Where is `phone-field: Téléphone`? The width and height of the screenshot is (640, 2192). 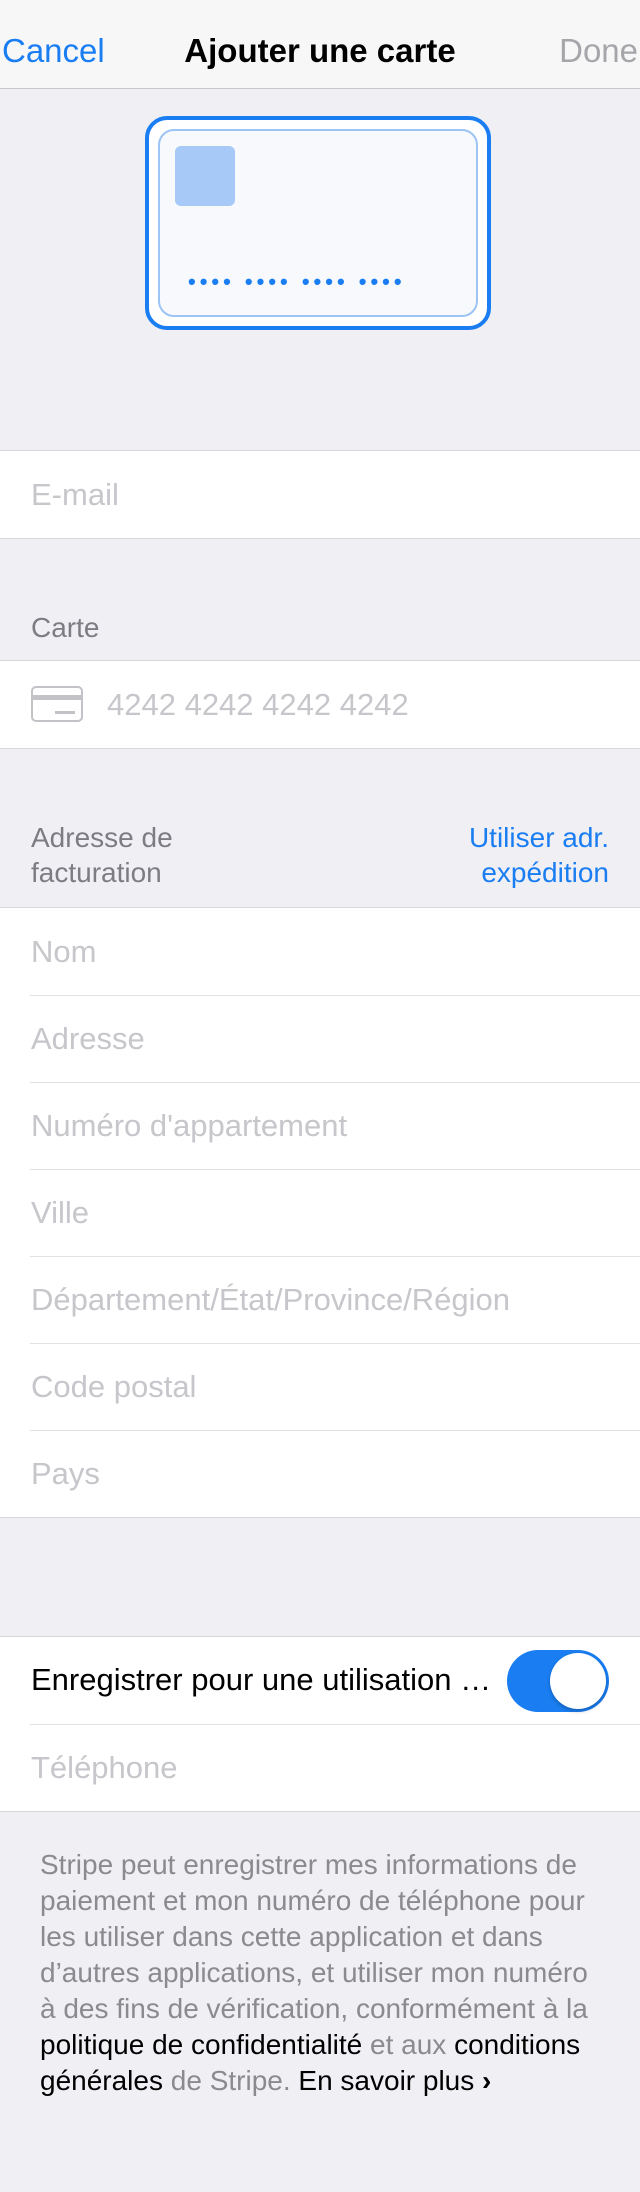
phone-field: Téléphone is located at coordinates (320, 1767).